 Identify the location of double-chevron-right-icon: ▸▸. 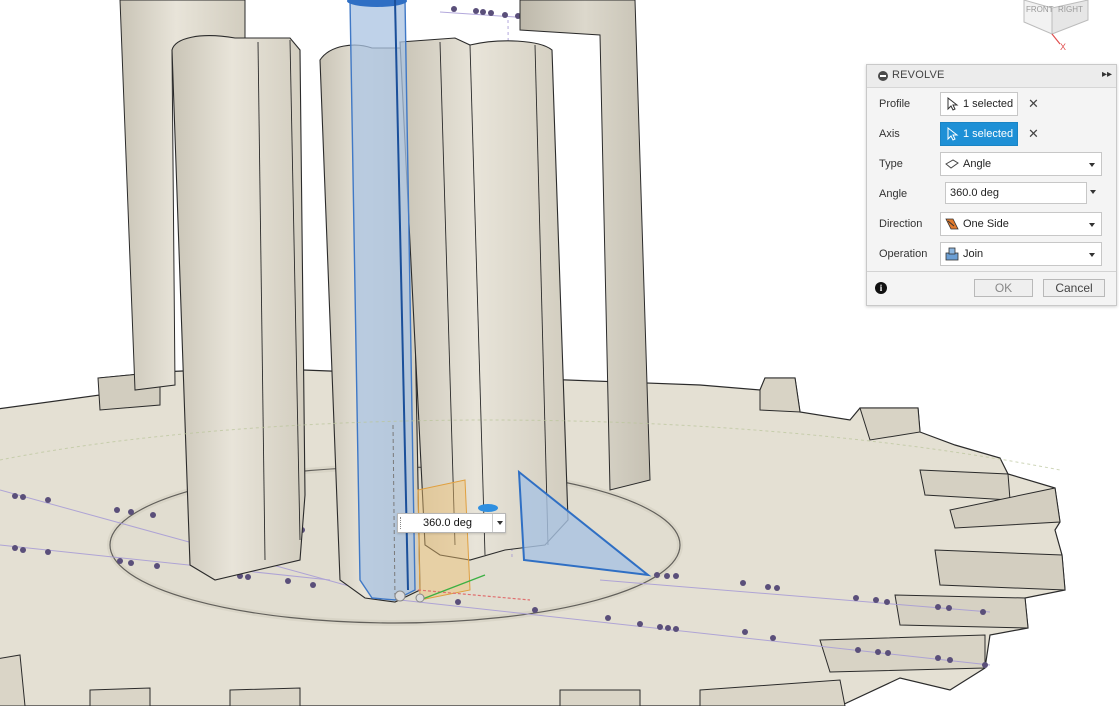
(1107, 74).